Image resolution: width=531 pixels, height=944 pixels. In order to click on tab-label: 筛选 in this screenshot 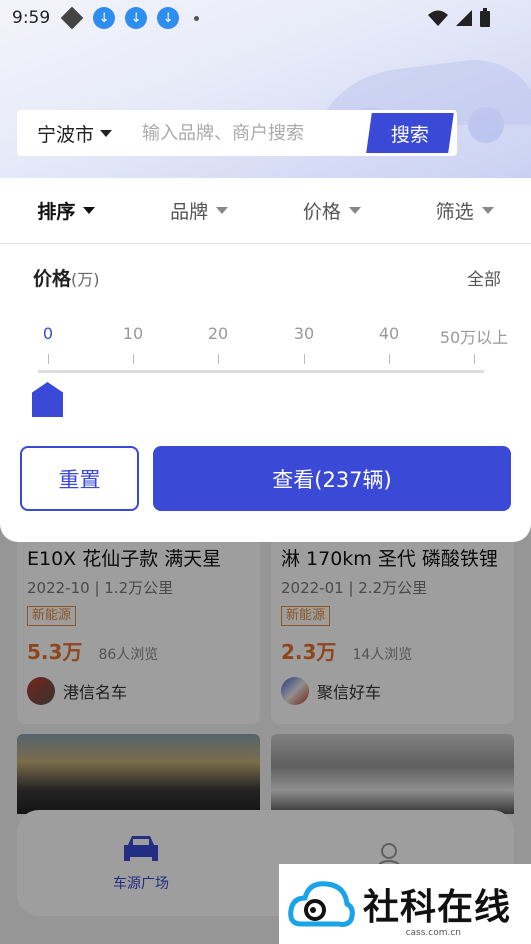, I will do `click(454, 212)`.